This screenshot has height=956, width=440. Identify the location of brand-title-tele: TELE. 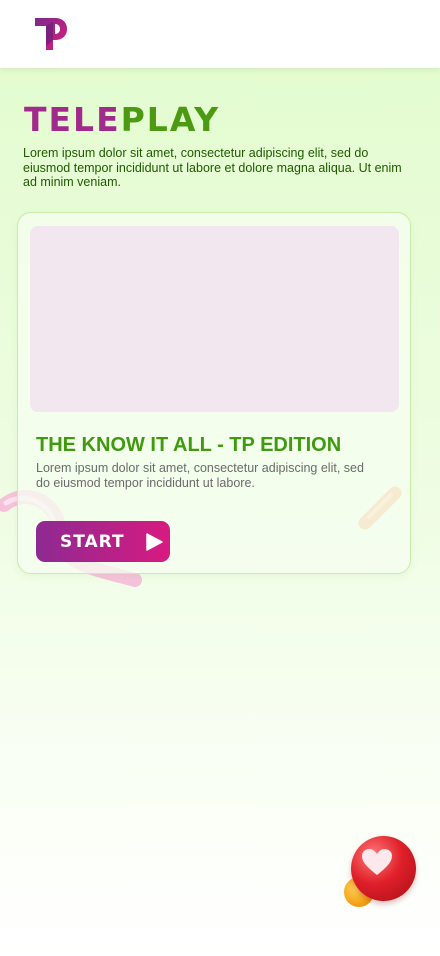
(72, 119).